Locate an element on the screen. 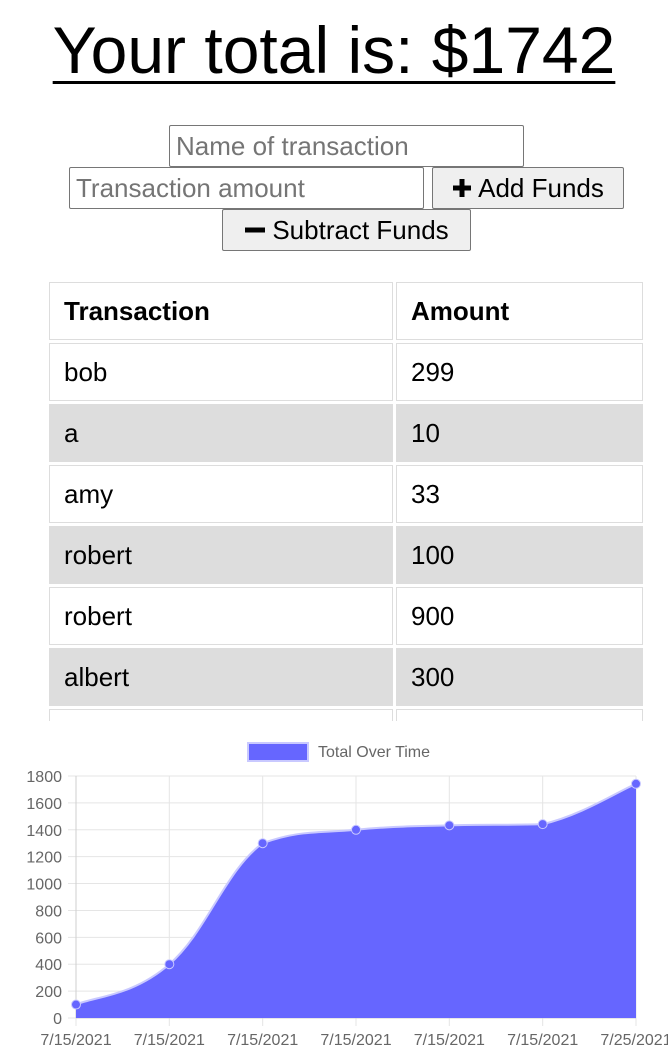 The height and width of the screenshot is (1062, 668). legend-label: Total Over Time is located at coordinates (374, 752).